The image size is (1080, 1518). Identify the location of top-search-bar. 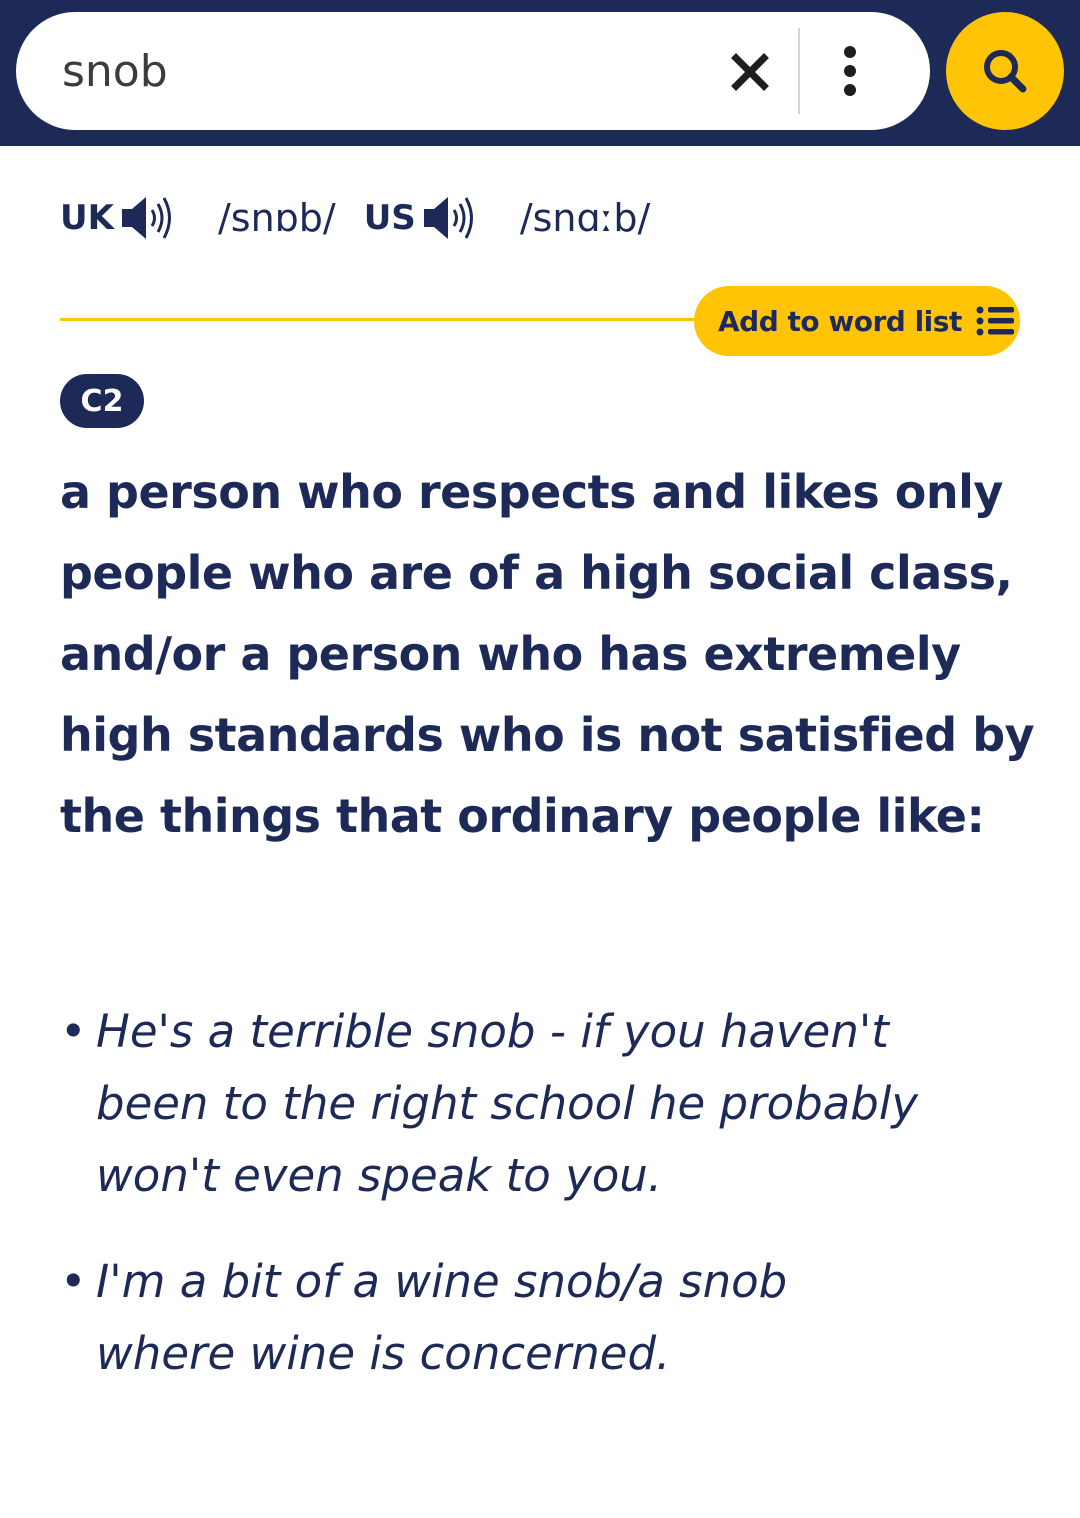
(540, 73).